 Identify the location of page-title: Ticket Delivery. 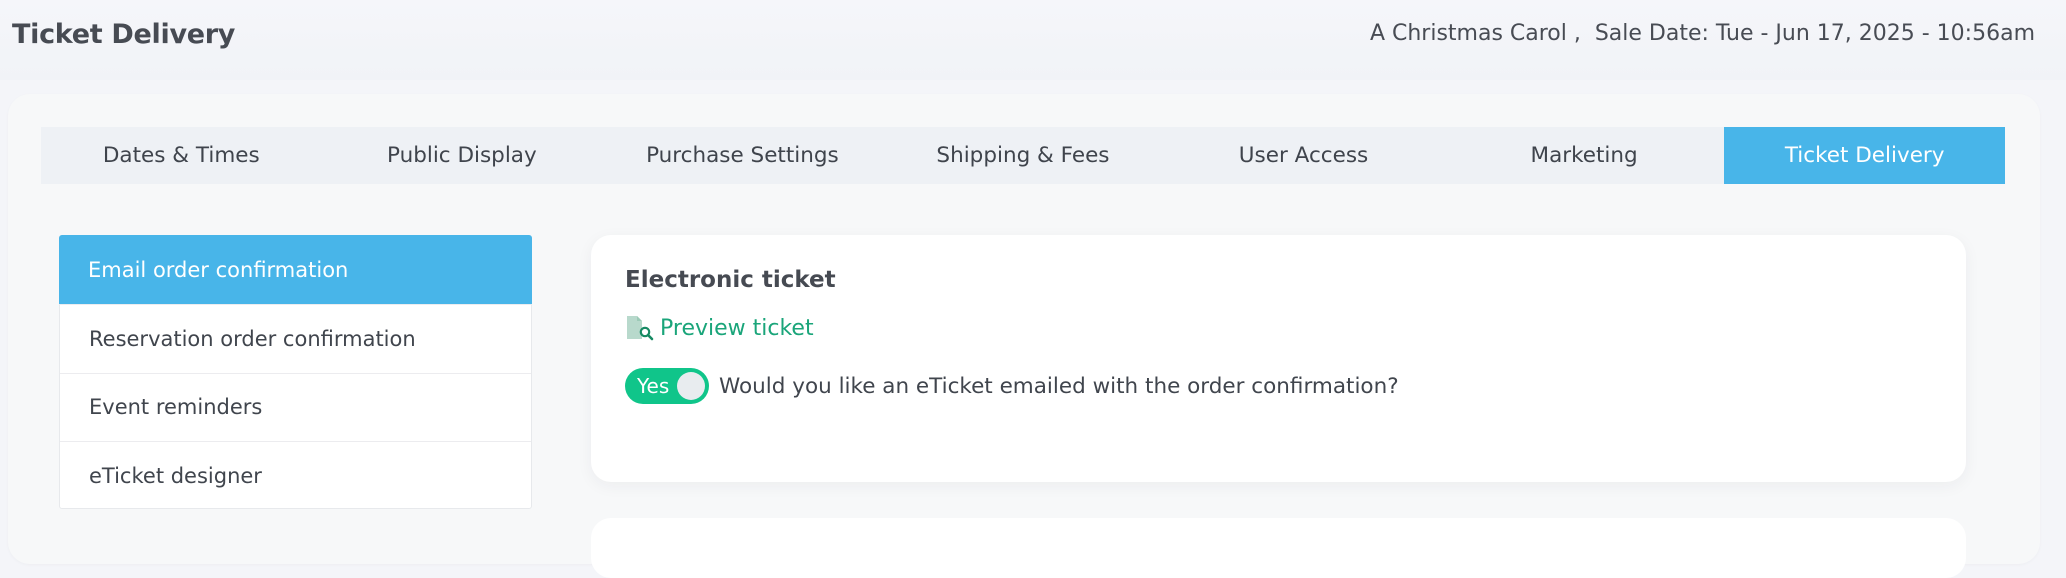
(124, 34).